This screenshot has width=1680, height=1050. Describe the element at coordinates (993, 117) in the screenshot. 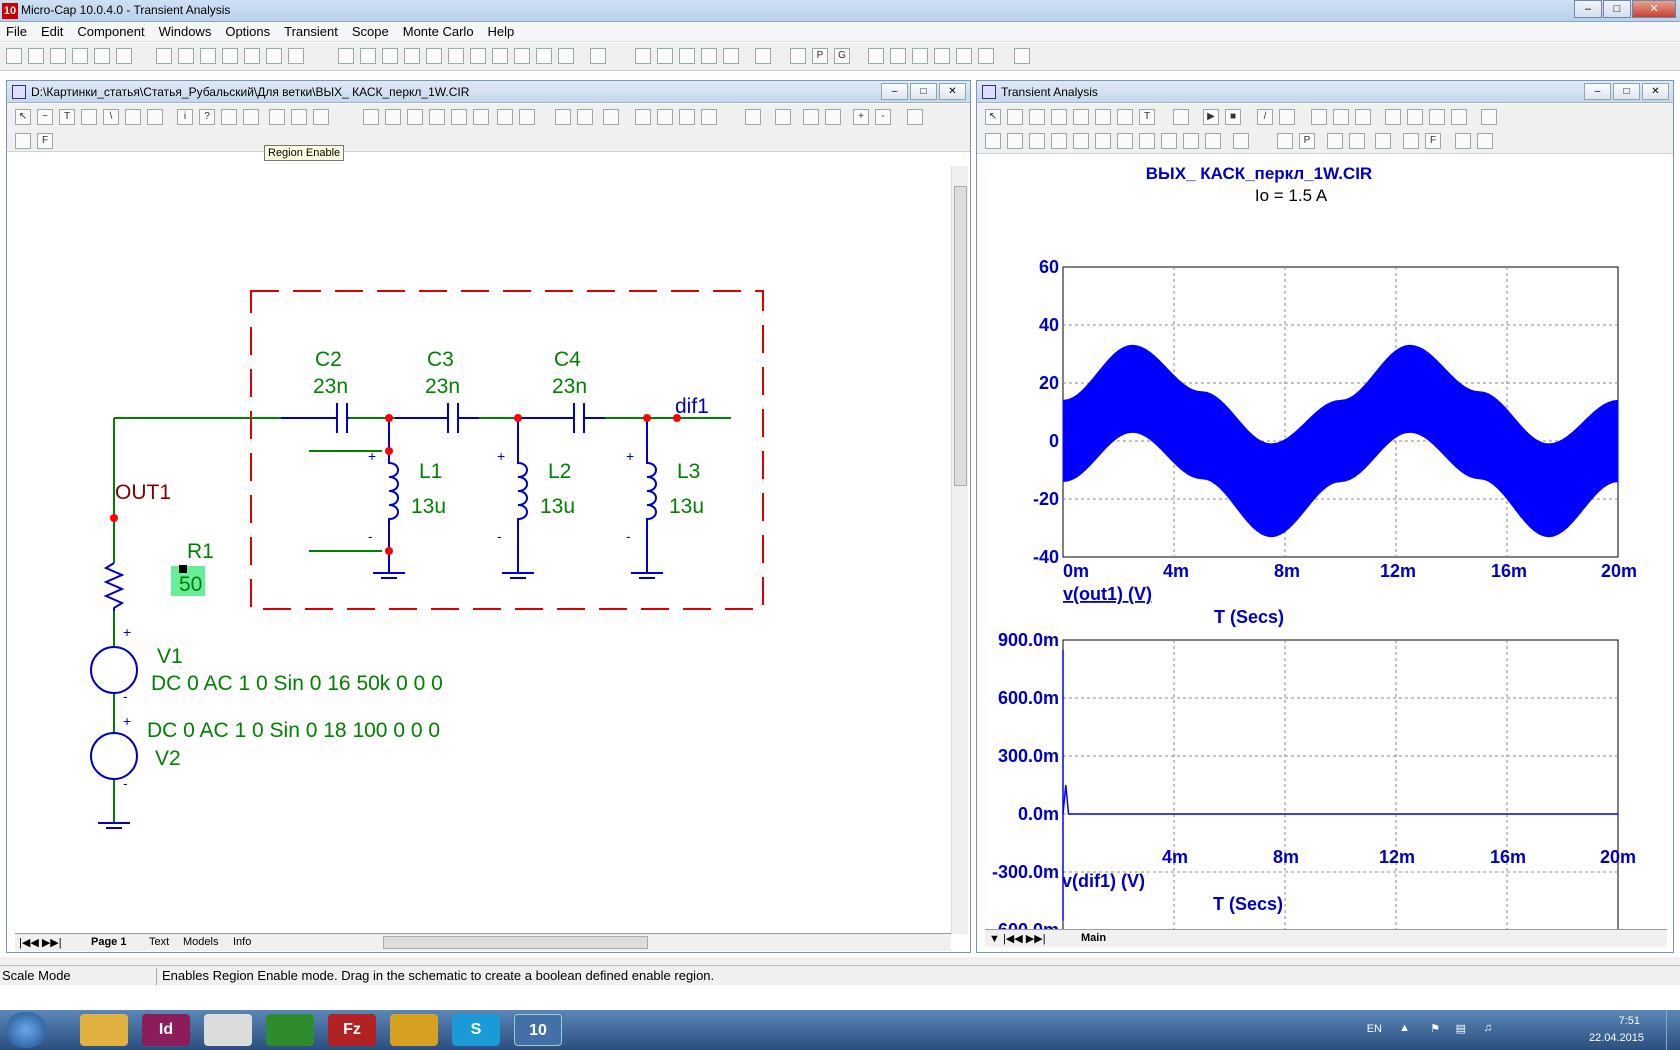

I see `plot-select-icon: ↖` at that location.